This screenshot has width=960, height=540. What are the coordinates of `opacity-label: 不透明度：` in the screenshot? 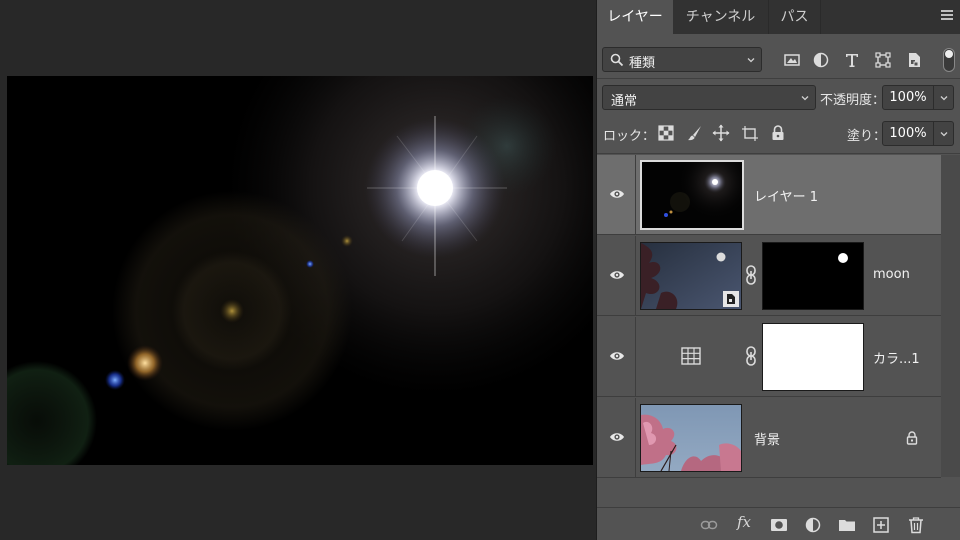 It's located at (853, 100).